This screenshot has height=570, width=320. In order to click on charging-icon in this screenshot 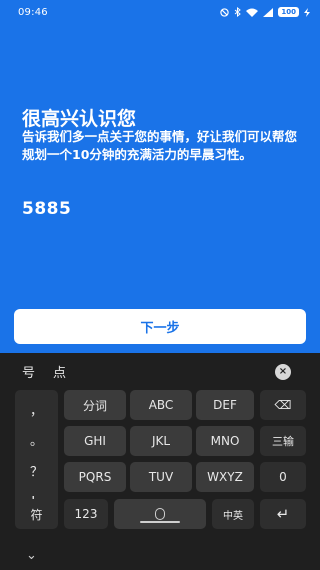, I will do `click(307, 12)`.